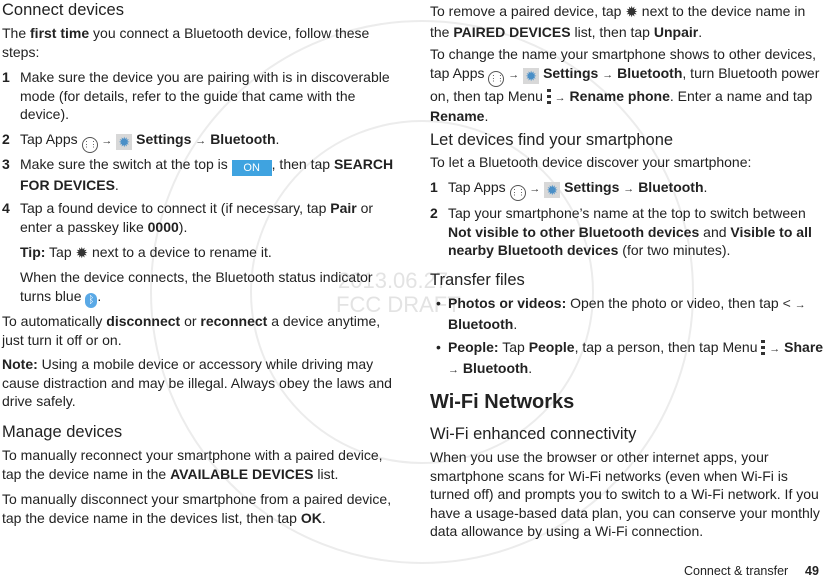  Describe the element at coordinates (6, 208) in the screenshot. I see `step-number: 4` at that location.